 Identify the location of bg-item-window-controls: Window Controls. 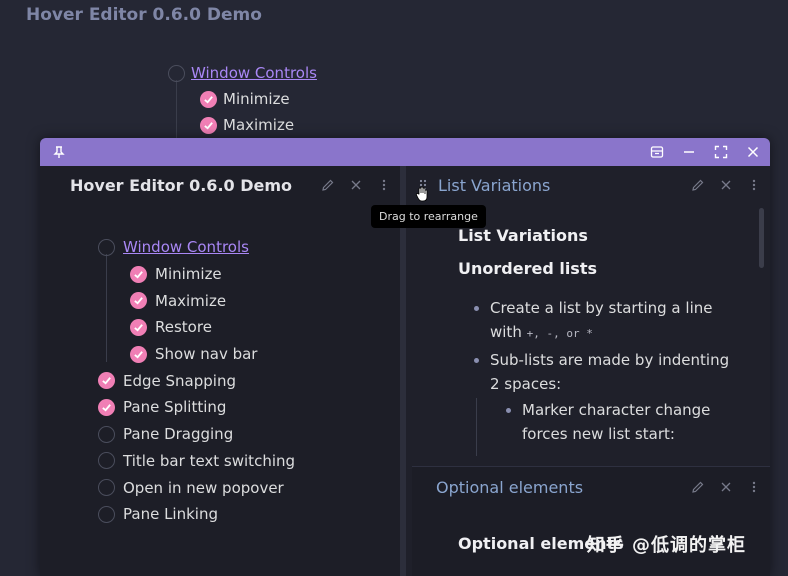
(242, 73).